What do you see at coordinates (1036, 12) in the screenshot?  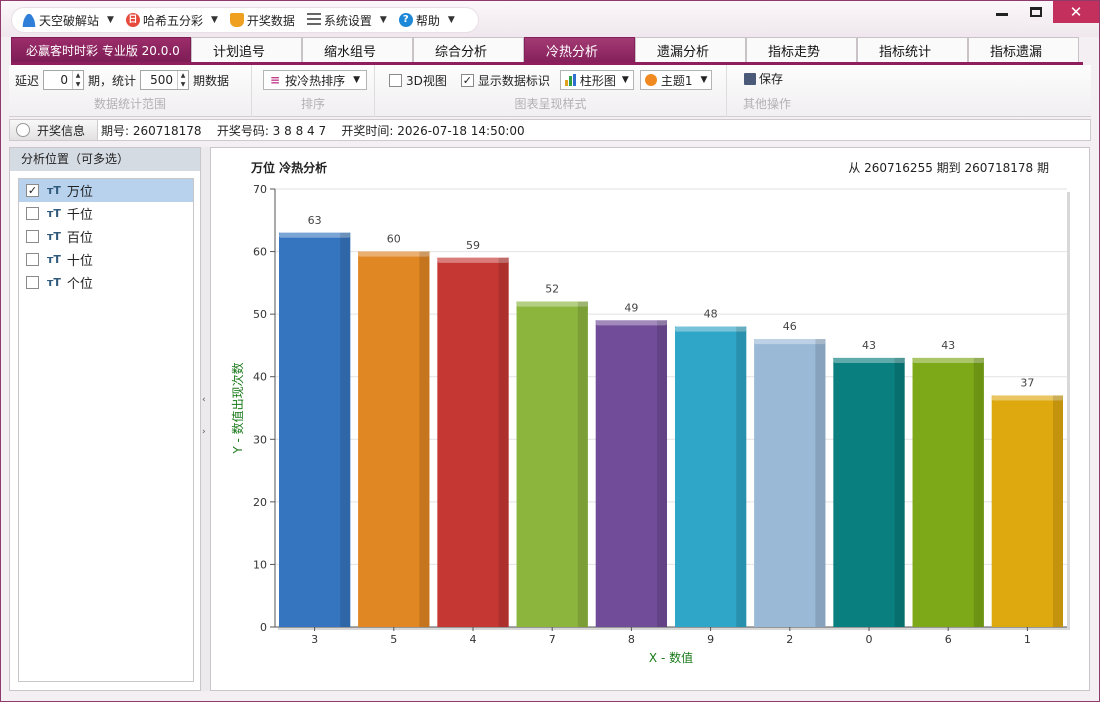 I see `maximize-button` at bounding box center [1036, 12].